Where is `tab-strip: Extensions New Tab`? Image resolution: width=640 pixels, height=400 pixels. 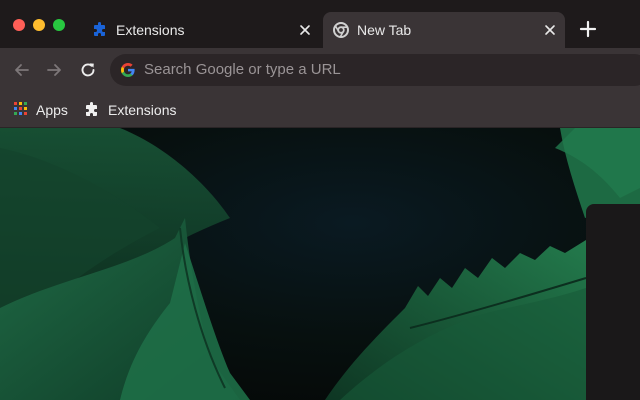 tab-strip: Extensions New Tab is located at coordinates (320, 24).